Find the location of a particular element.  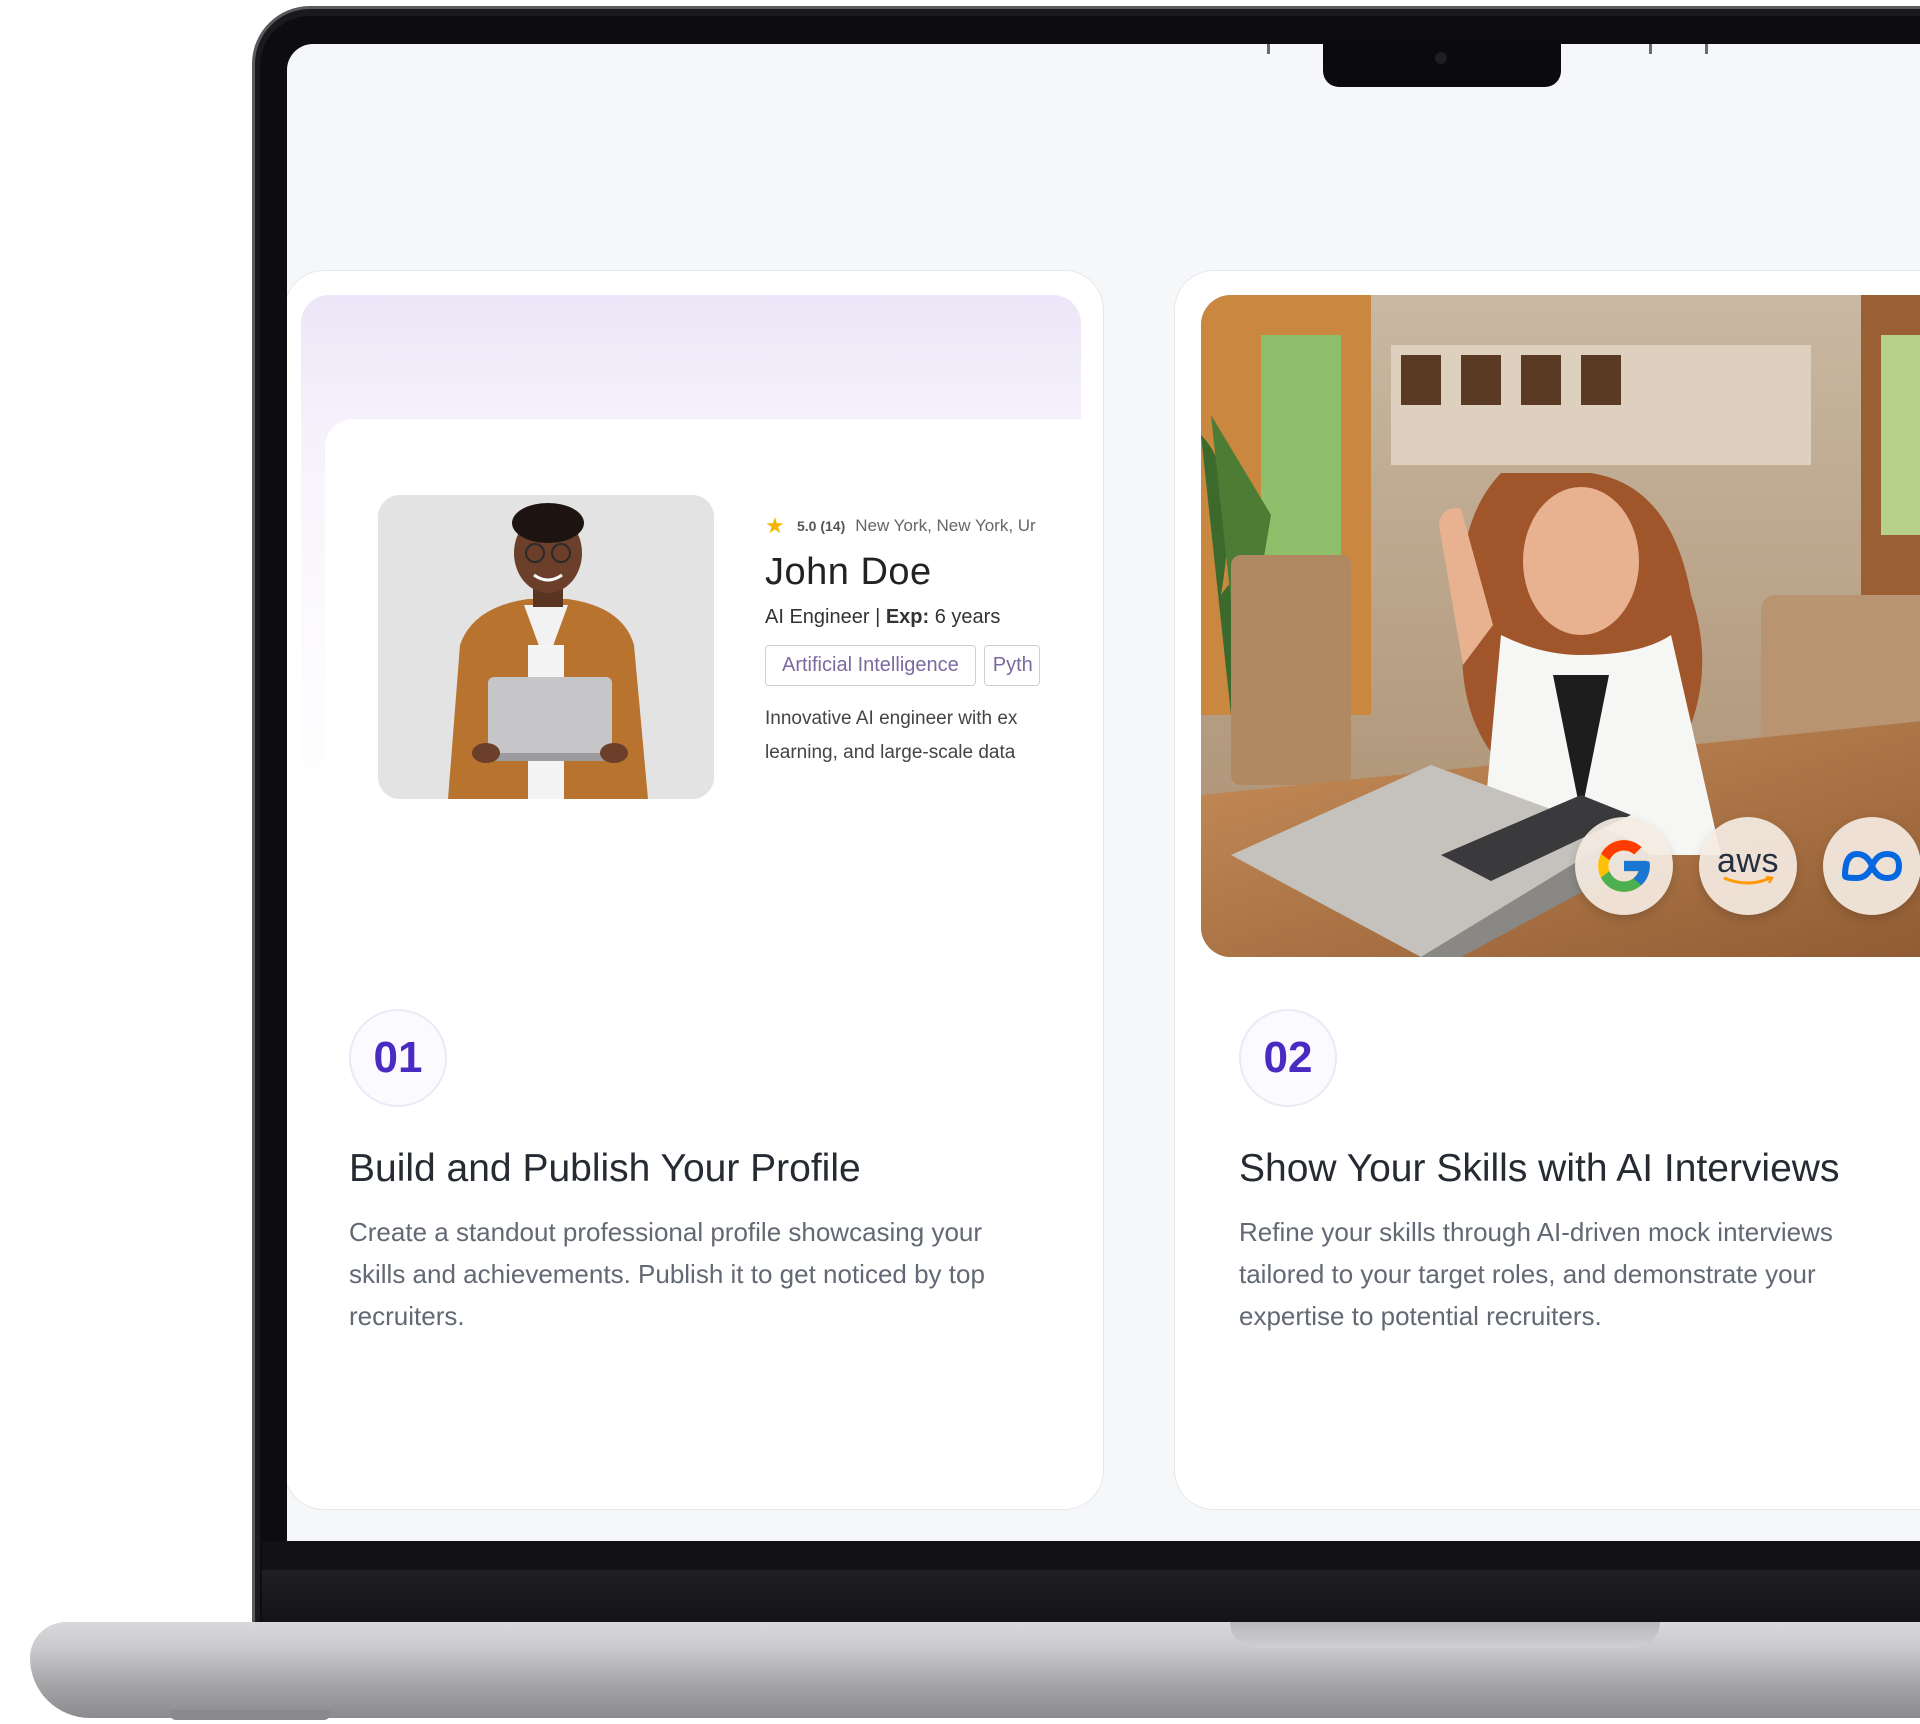

avatar-photo is located at coordinates (546, 647).